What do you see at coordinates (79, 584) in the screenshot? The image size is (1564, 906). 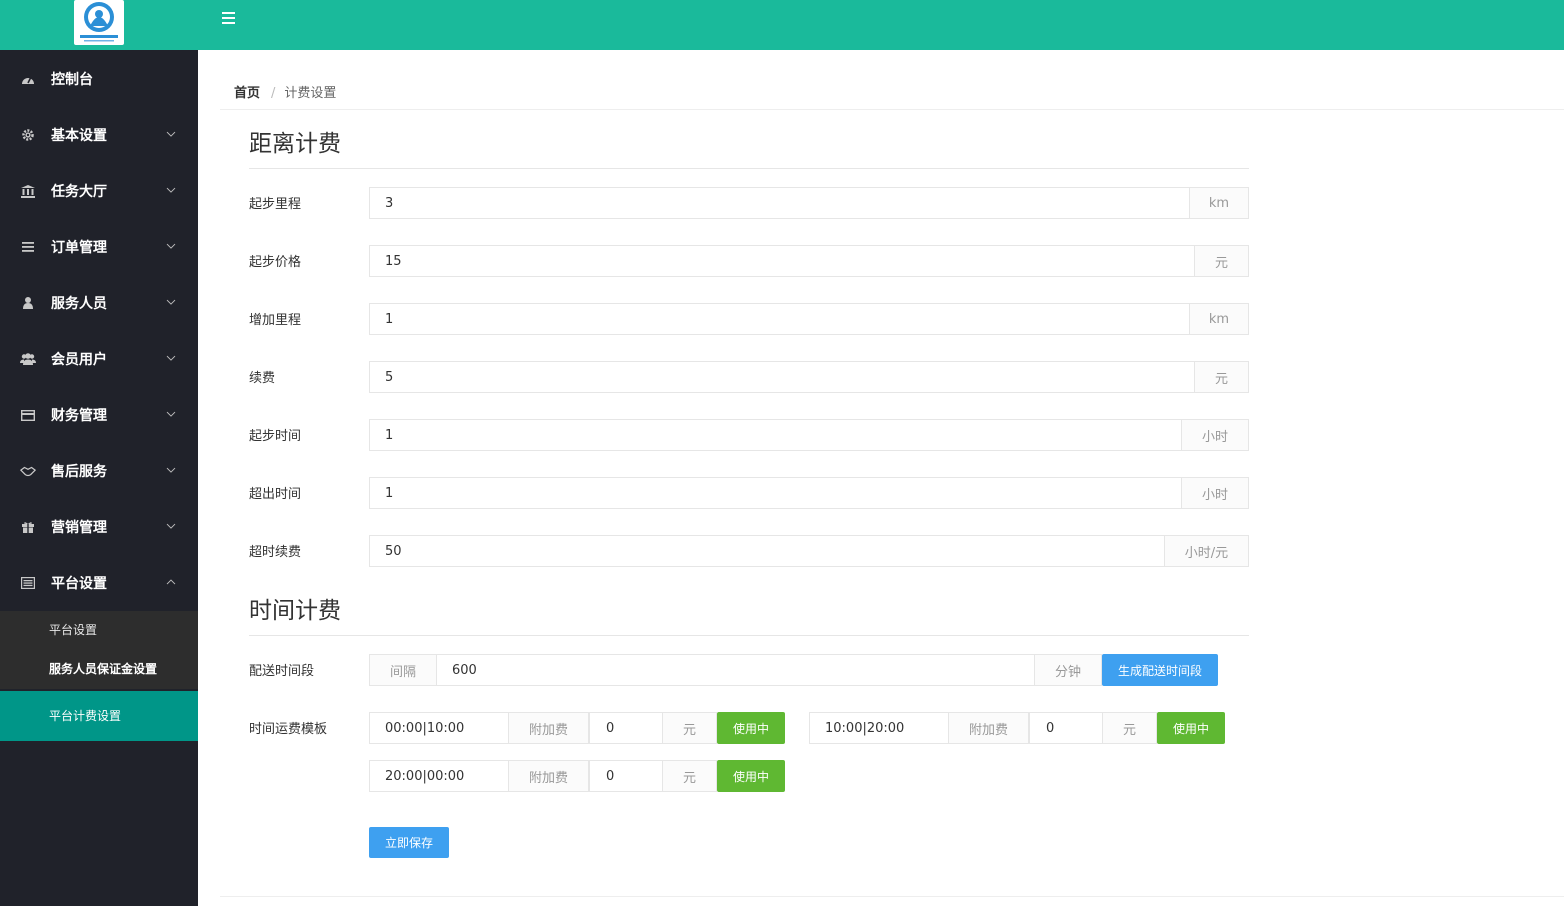 I see `nav-label: 平台设置` at bounding box center [79, 584].